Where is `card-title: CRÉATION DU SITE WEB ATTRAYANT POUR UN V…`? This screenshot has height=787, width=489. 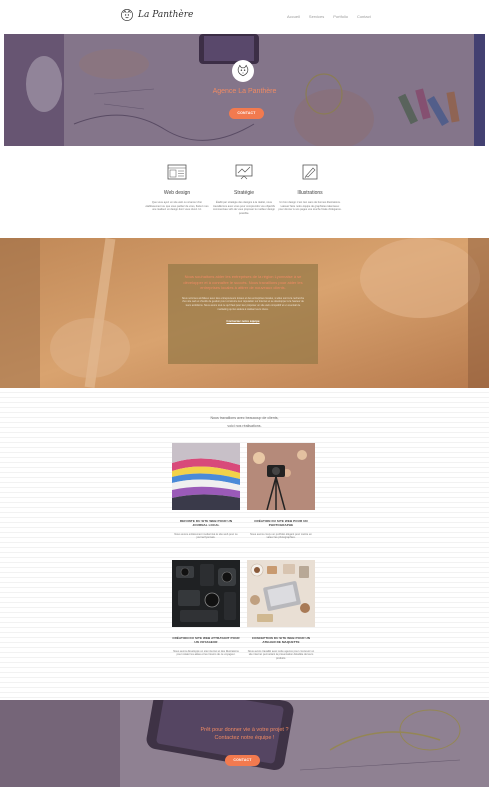 card-title: CRÉATION DU SITE WEB ATTRAYANT POUR UN V… is located at coordinates (206, 640).